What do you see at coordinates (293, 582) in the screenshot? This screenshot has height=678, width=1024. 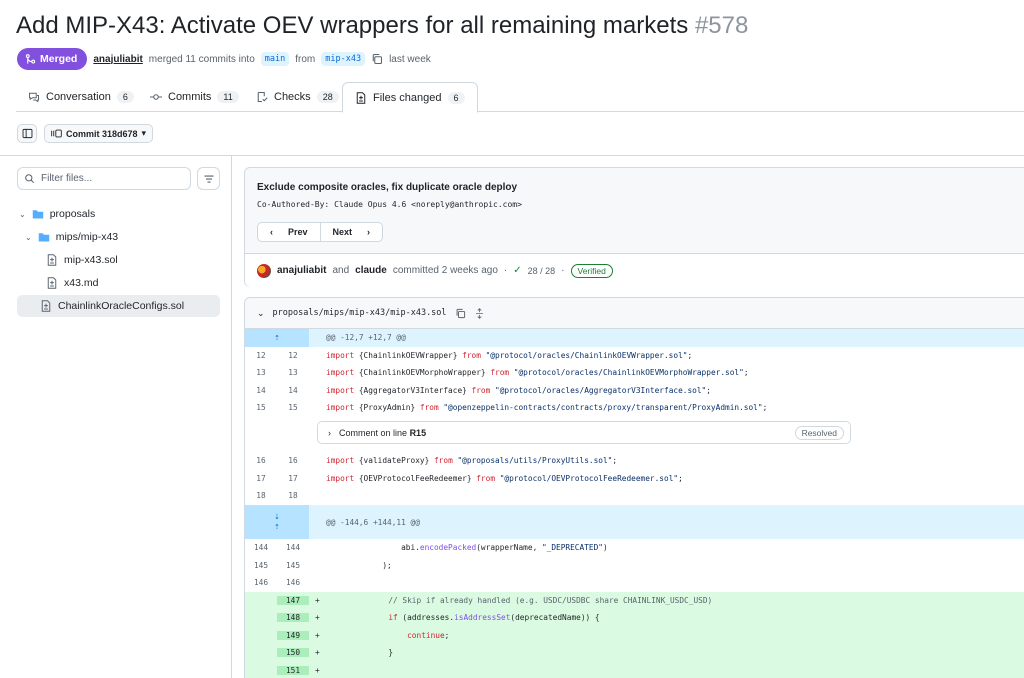 I see `line-number-right: 146` at bounding box center [293, 582].